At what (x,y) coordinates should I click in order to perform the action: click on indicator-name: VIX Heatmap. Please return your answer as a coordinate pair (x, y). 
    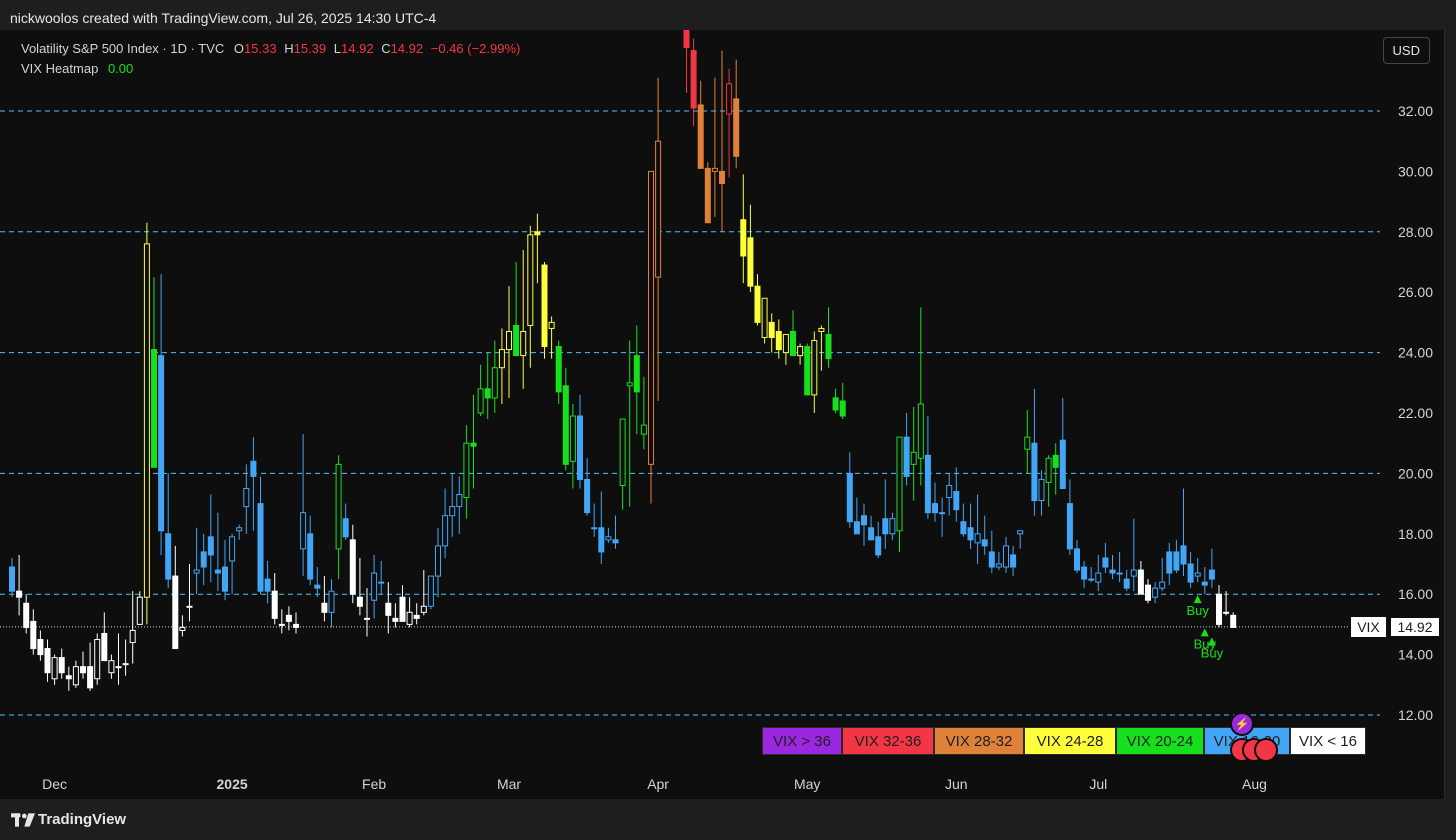
    Looking at the image, I should click on (60, 68).